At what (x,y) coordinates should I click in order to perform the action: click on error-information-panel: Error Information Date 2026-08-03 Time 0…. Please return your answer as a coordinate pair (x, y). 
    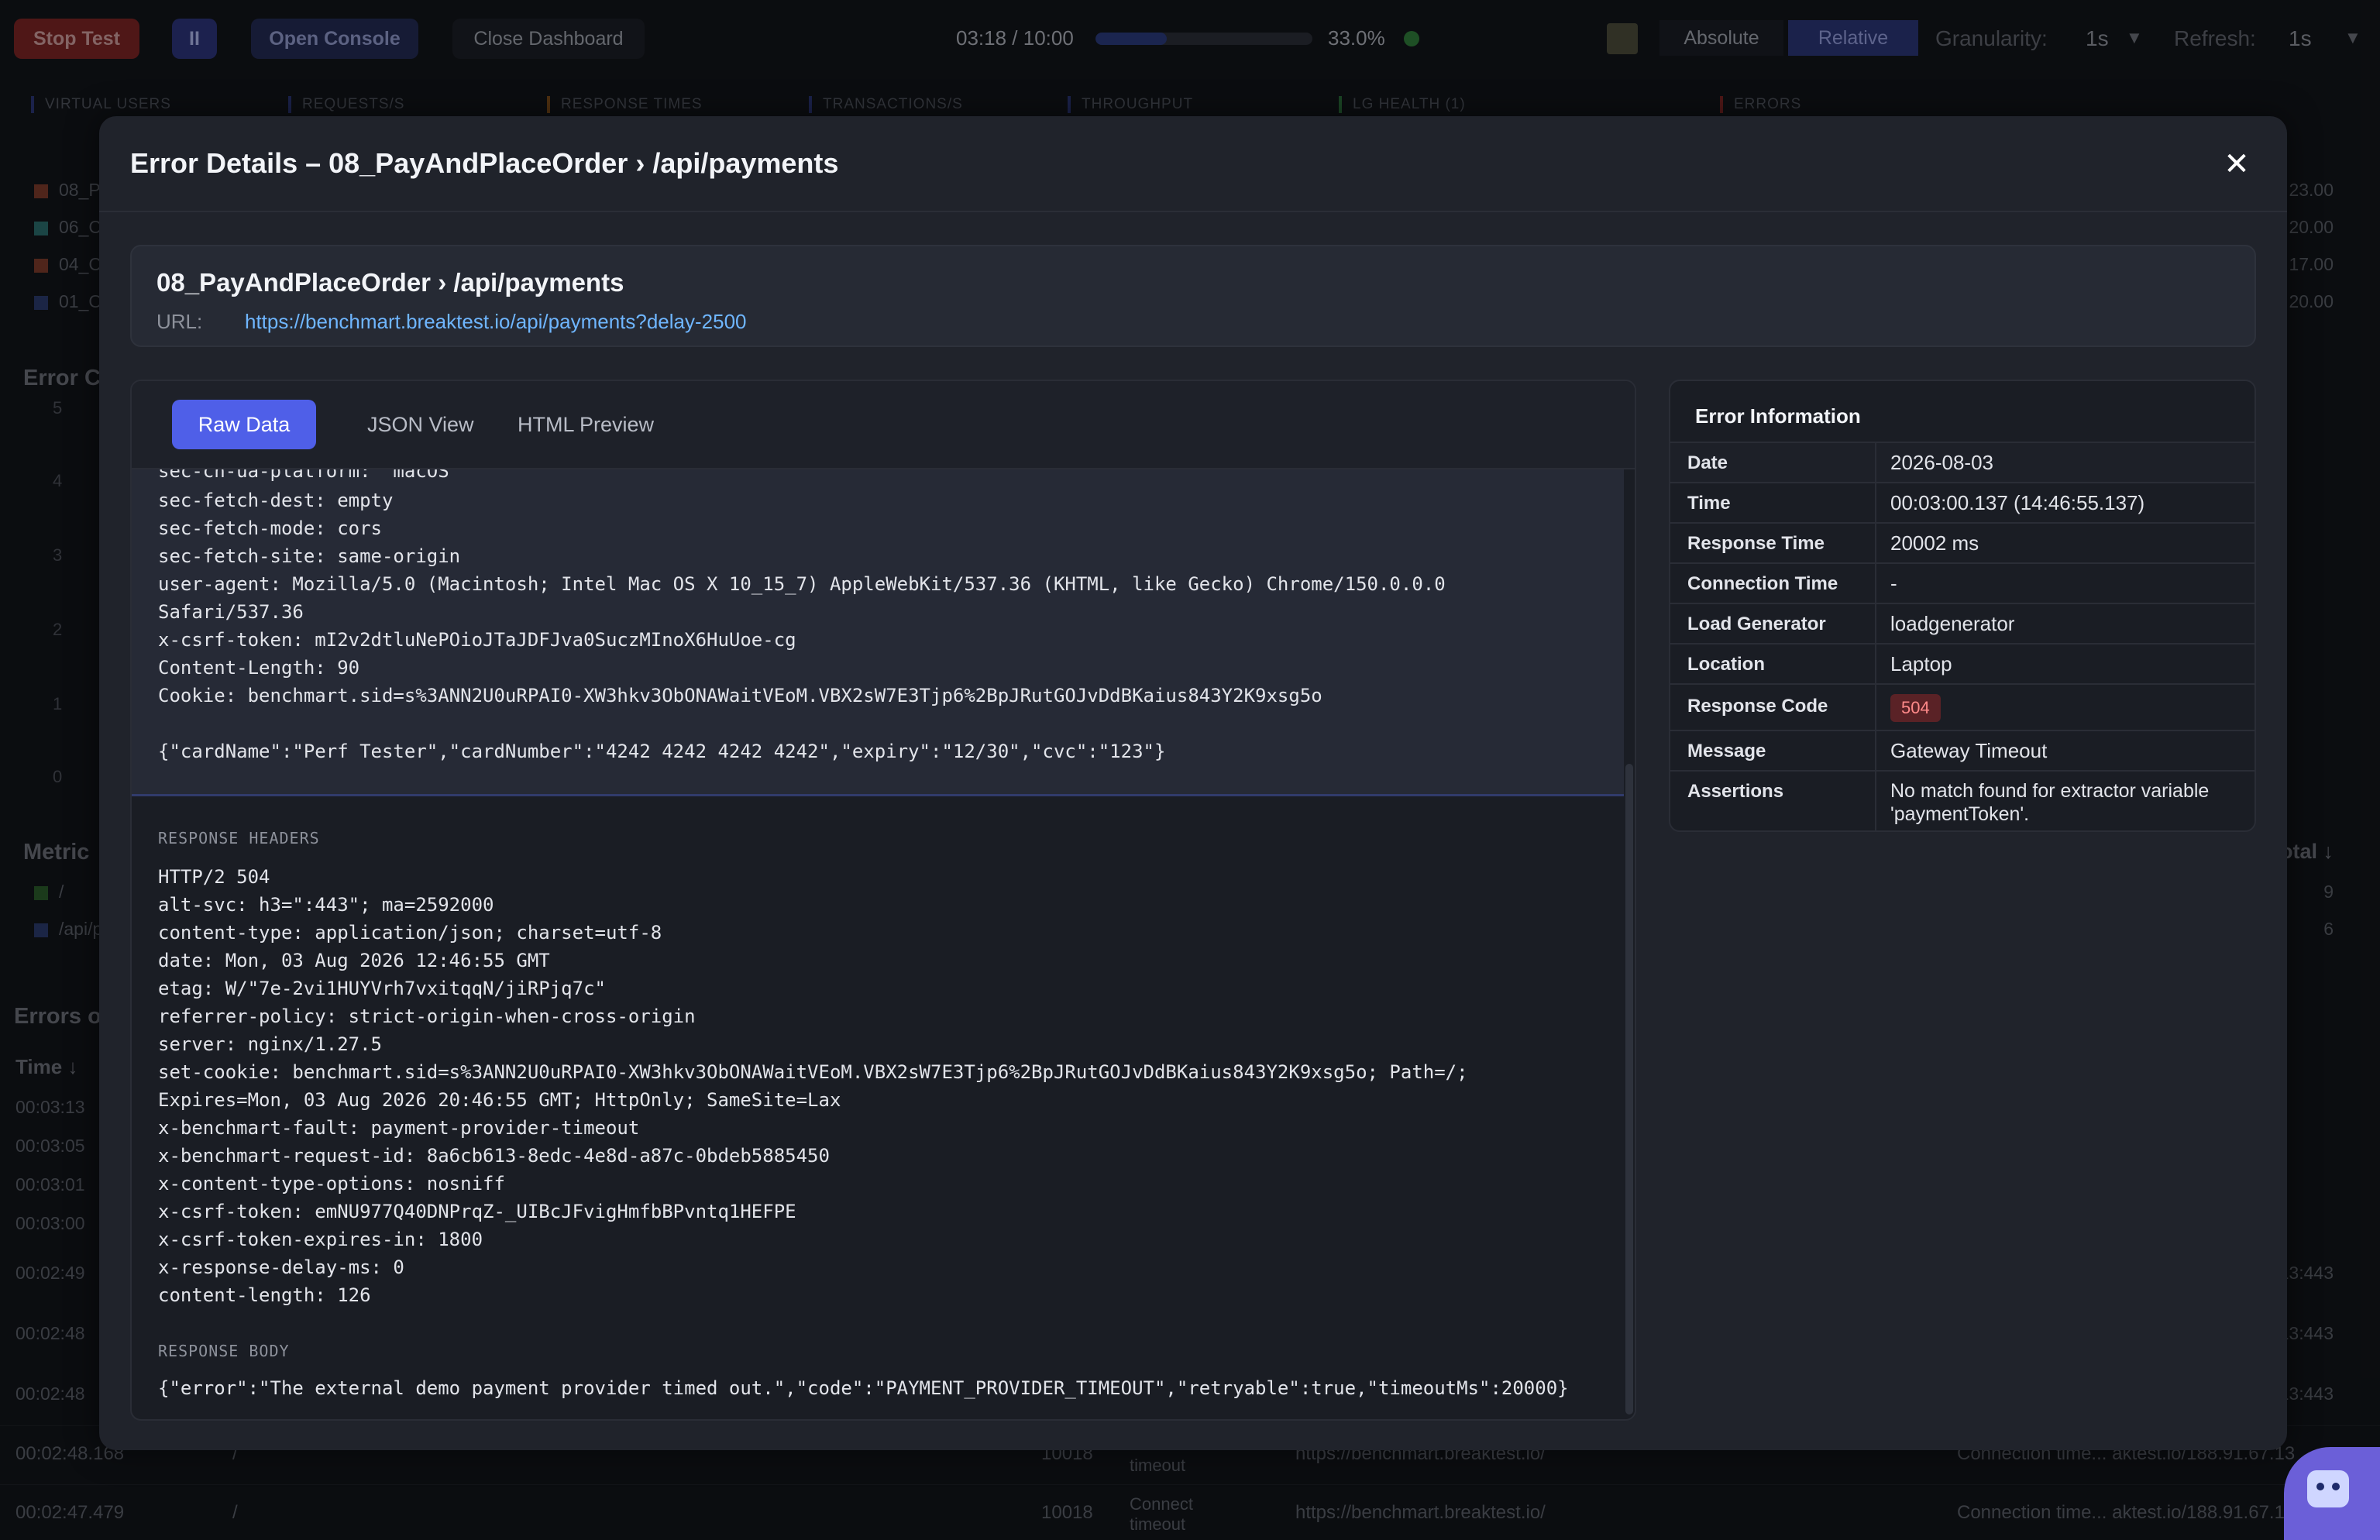
    Looking at the image, I should click on (1963, 606).